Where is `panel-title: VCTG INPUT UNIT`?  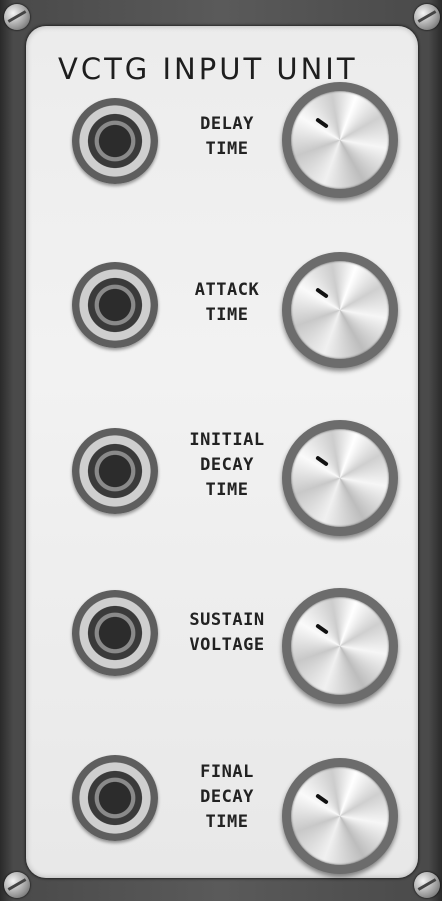
panel-title: VCTG INPUT UNIT is located at coordinates (208, 69).